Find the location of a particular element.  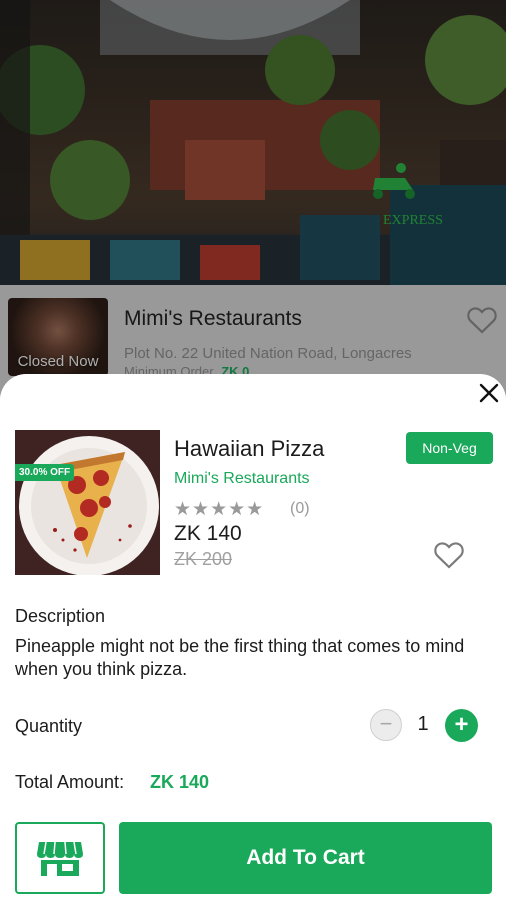

product-image: 30.0% OFF is located at coordinates (87, 502).